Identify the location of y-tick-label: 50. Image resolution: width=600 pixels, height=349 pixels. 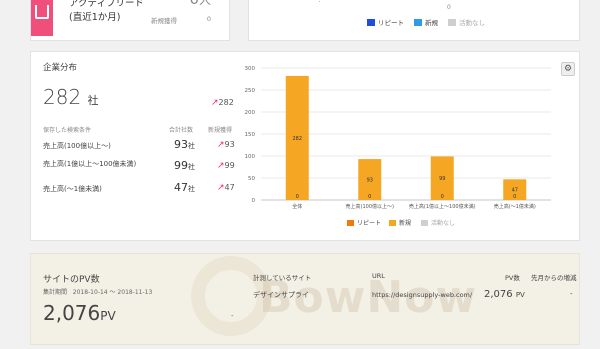
(251, 179).